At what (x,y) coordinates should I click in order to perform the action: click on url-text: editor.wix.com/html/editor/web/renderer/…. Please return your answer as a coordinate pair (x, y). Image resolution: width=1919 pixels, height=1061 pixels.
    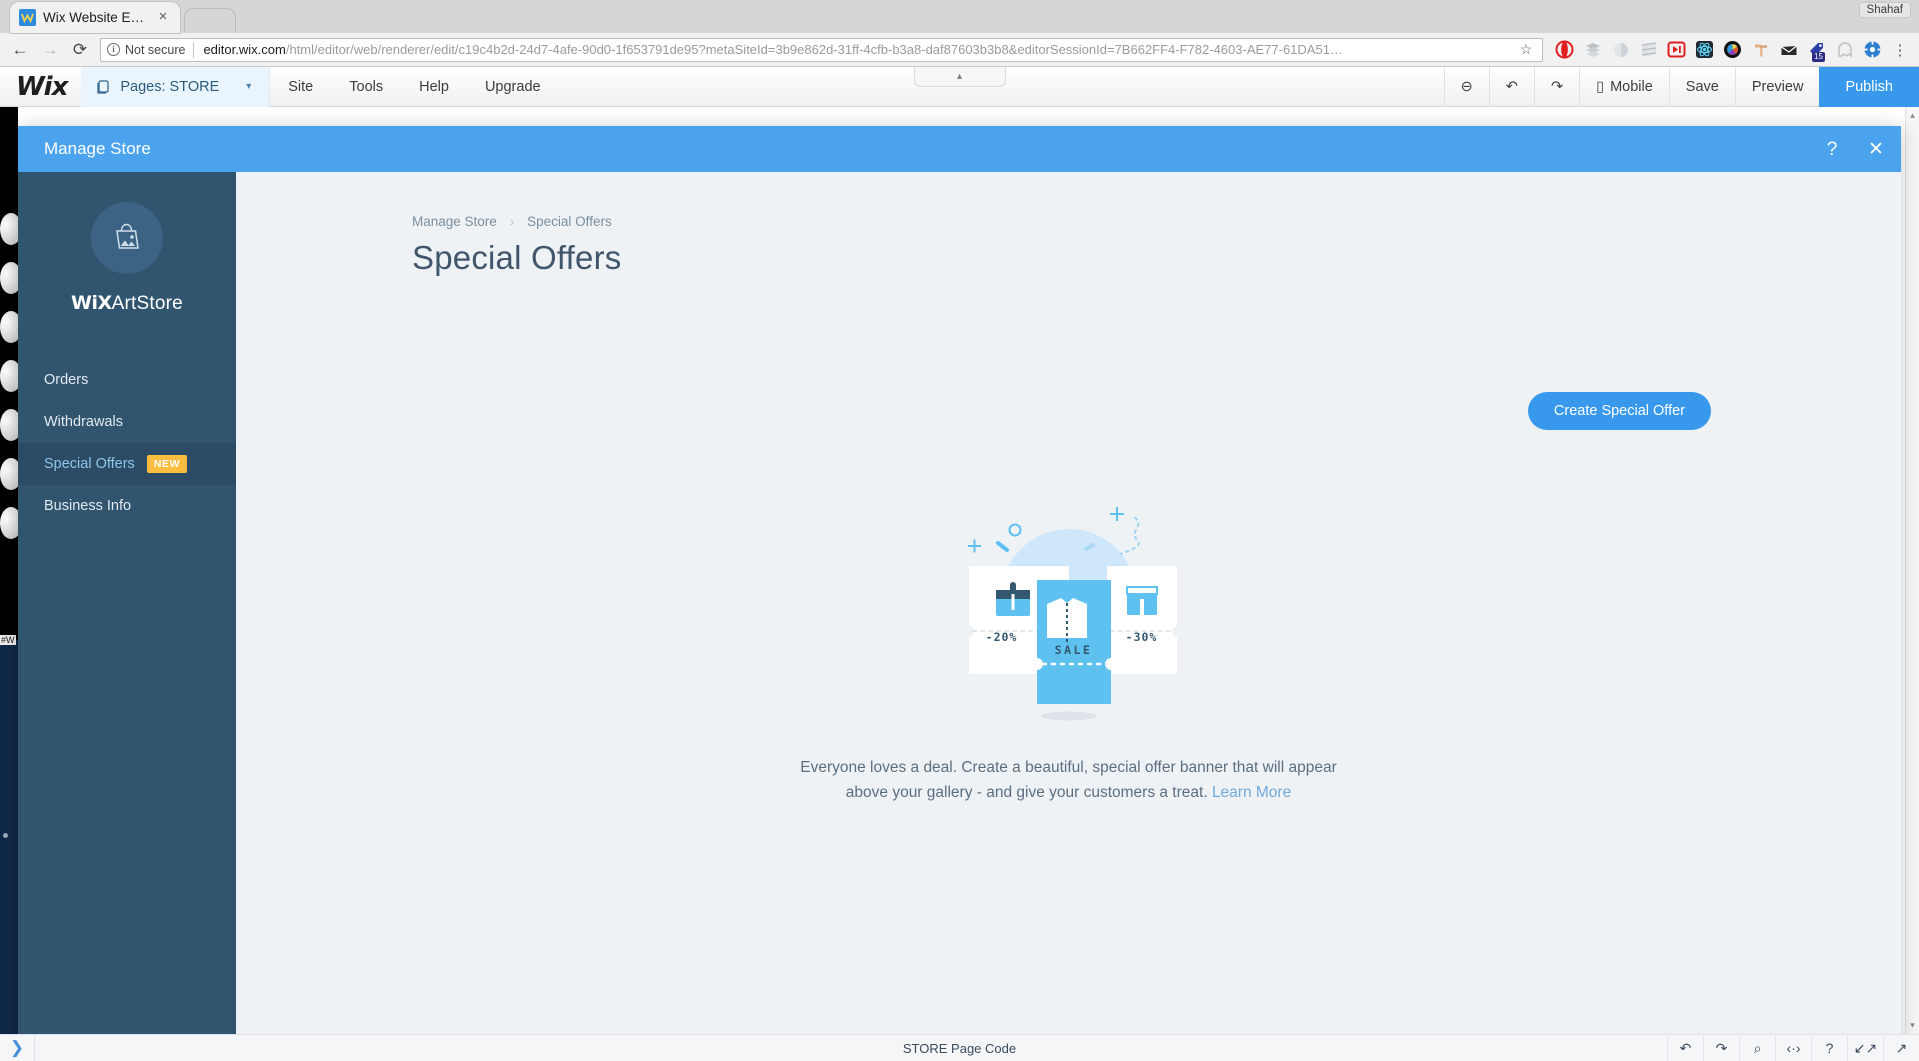
    Looking at the image, I should click on (859, 49).